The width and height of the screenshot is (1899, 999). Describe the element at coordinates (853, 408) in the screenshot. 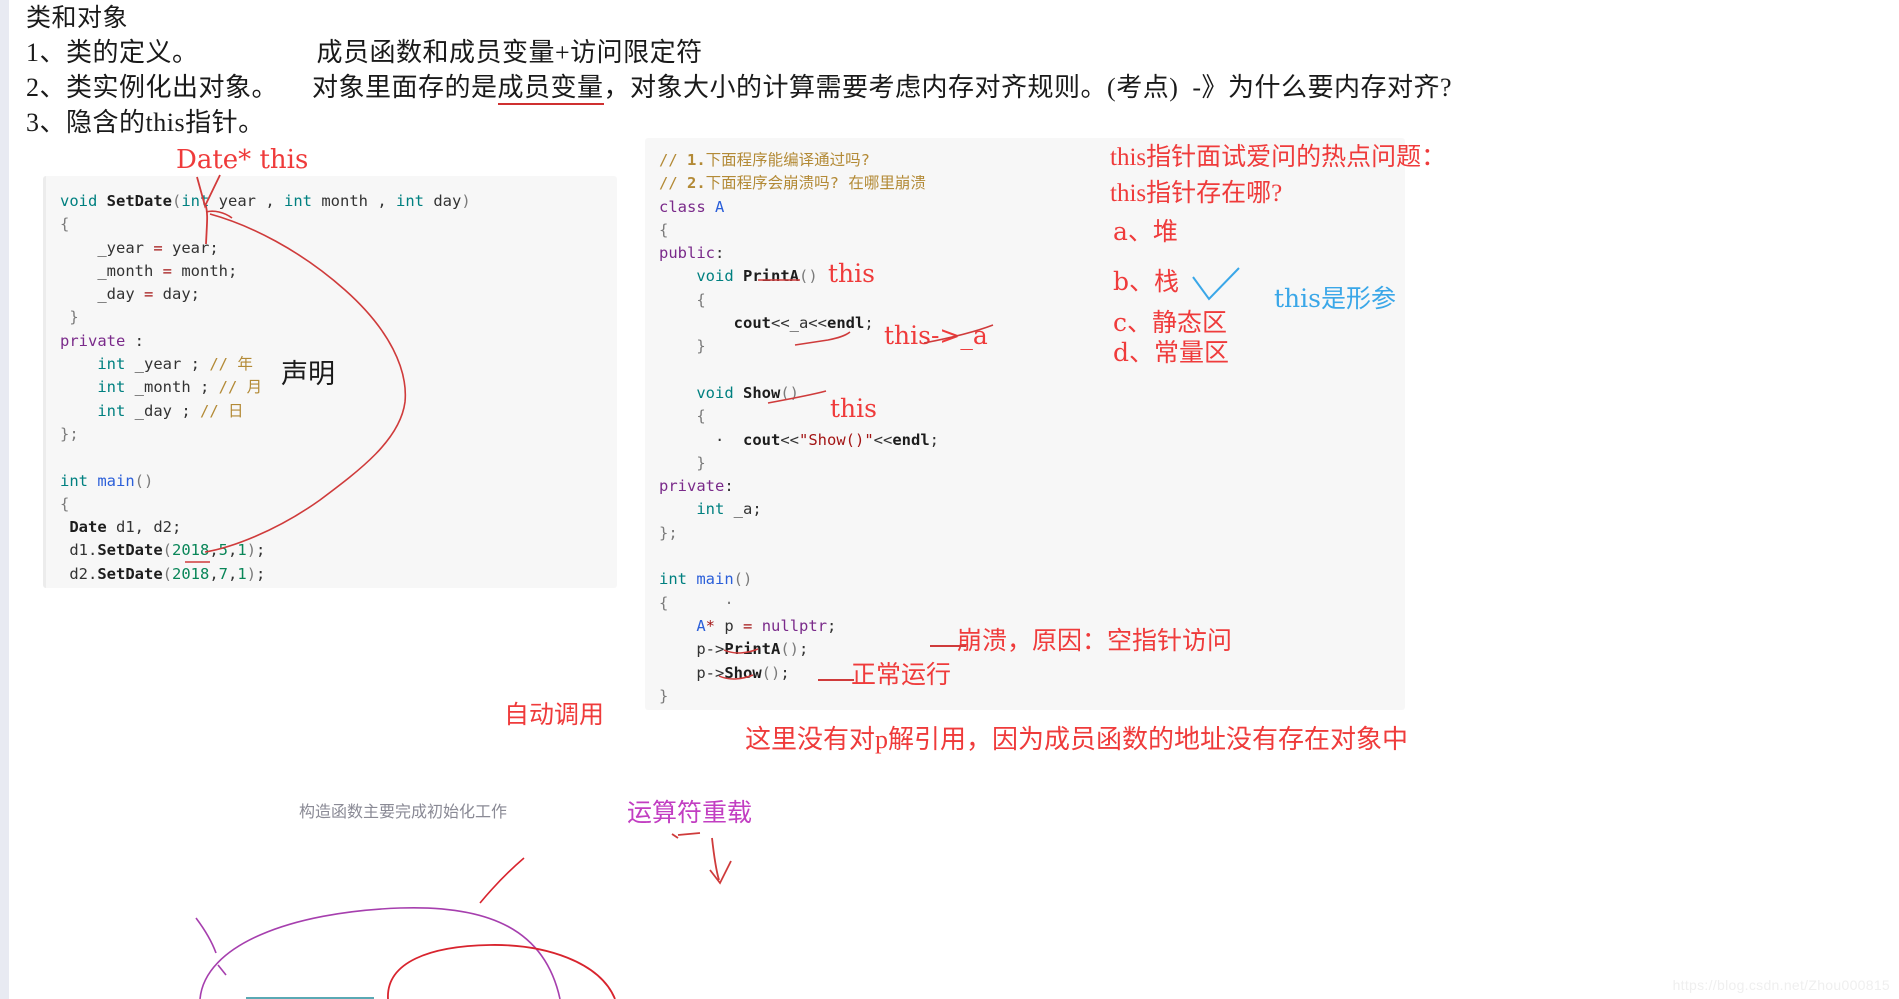

I see `annotation-this-show: this` at that location.